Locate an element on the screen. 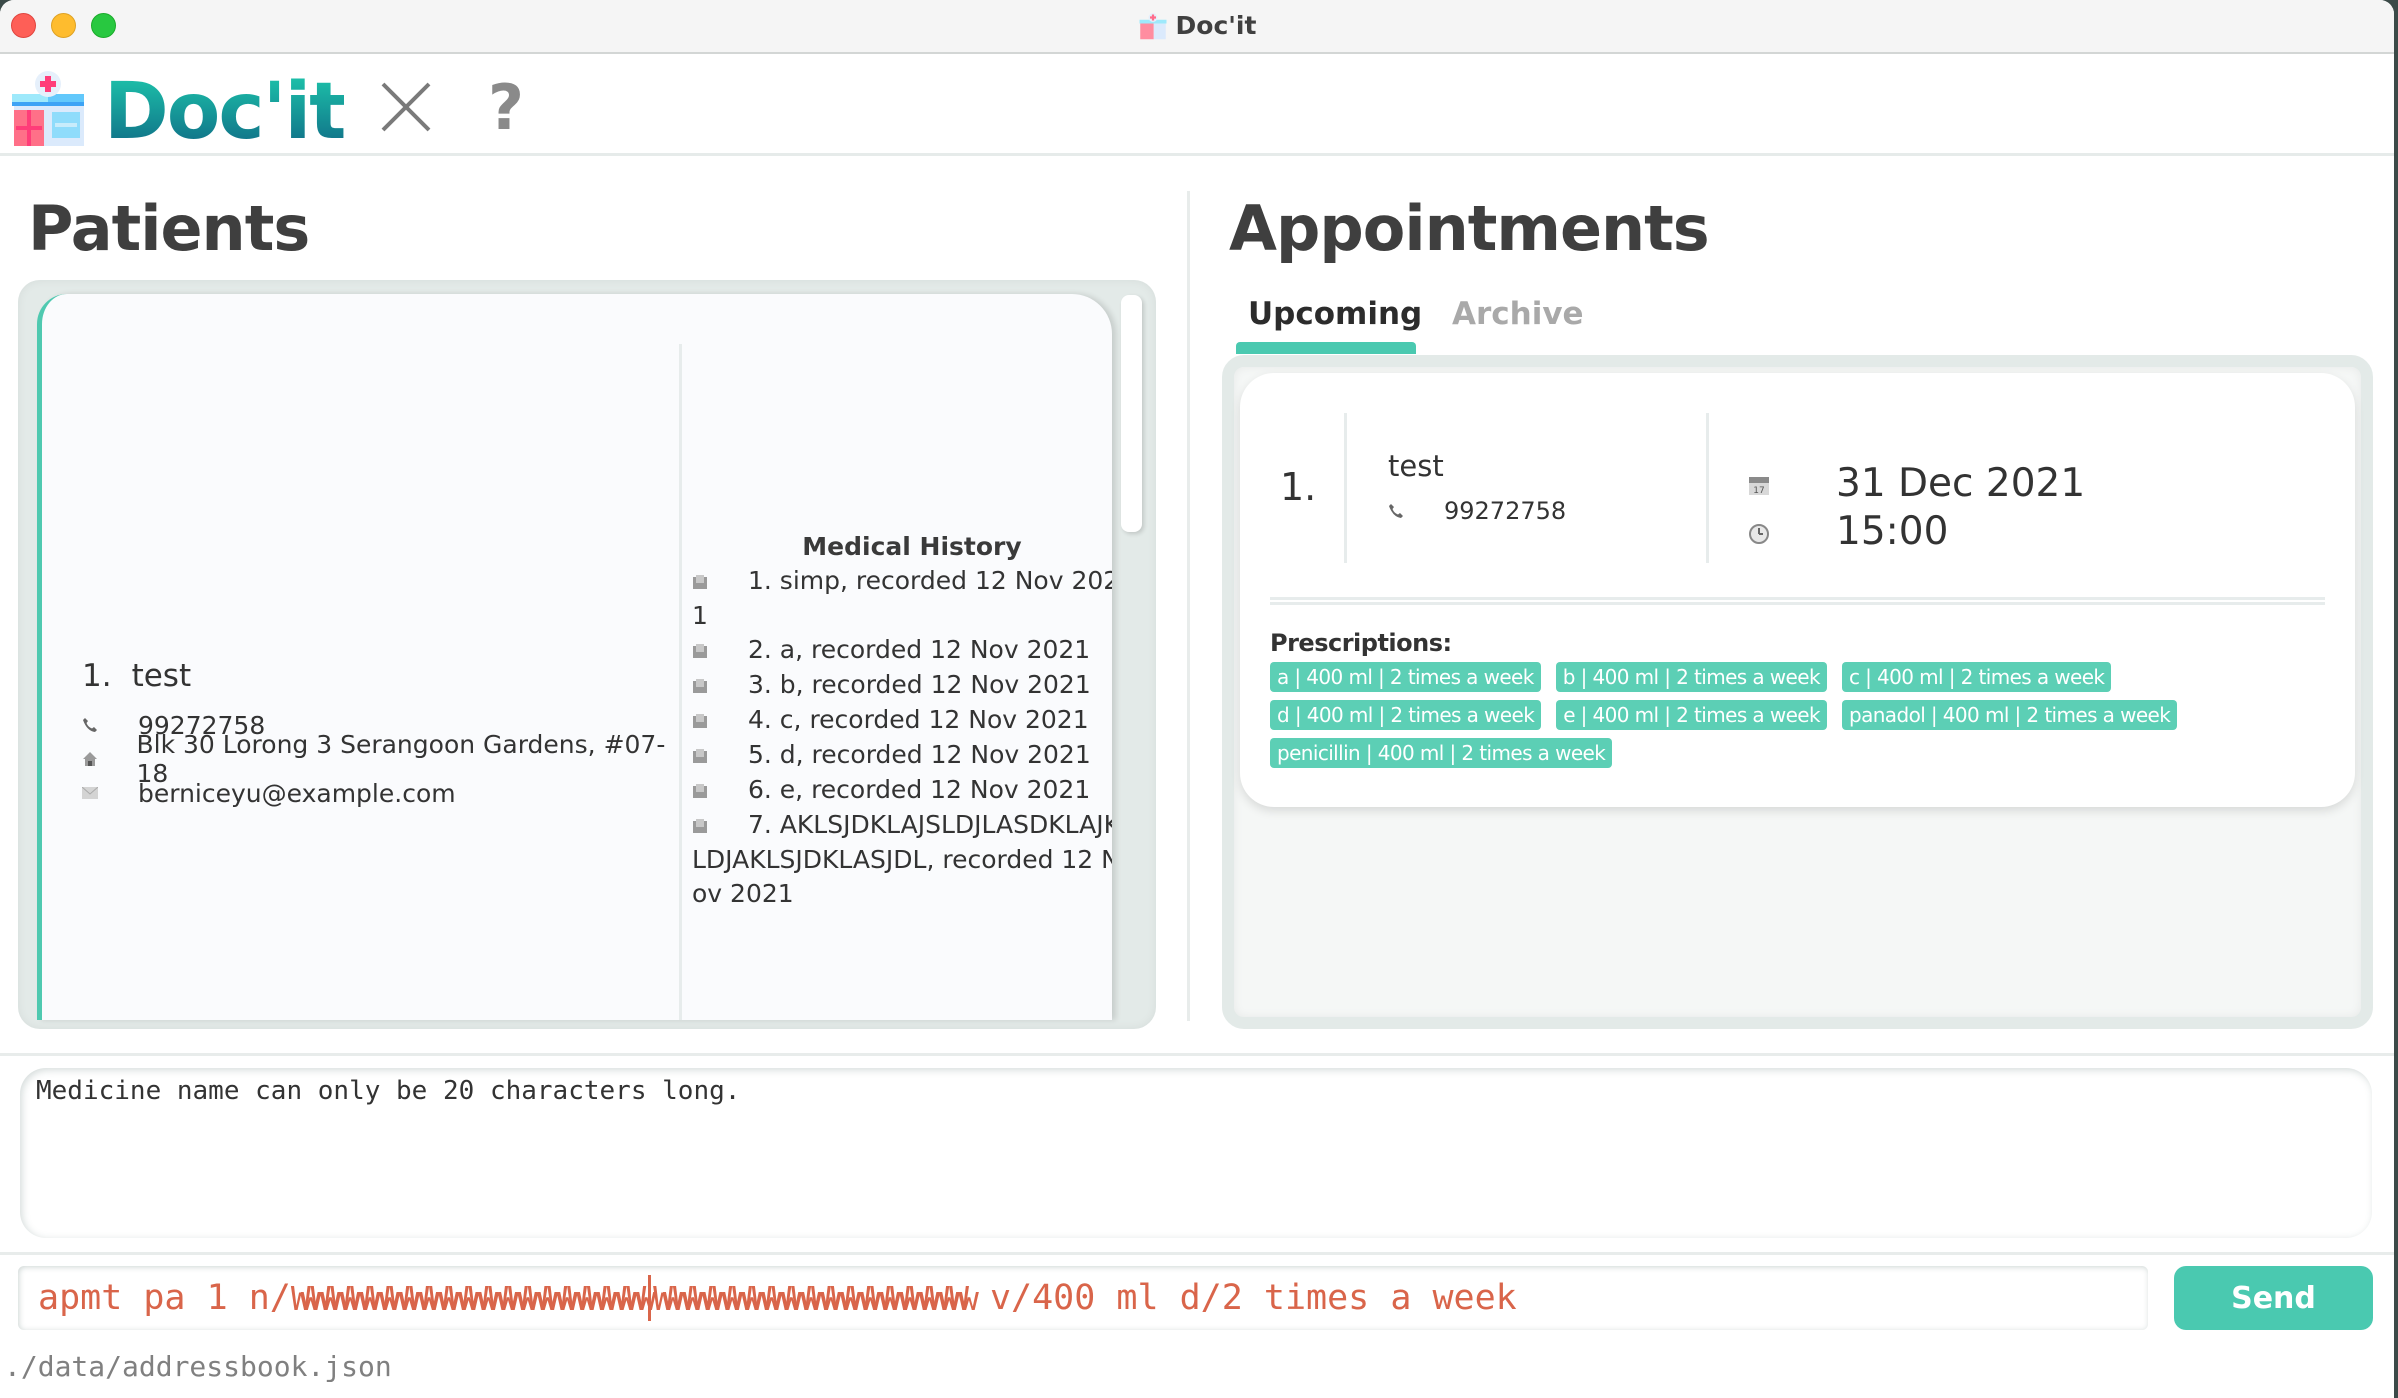 This screenshot has height=1398, width=2398. title-bar: Doc'it is located at coordinates (1197, 27).